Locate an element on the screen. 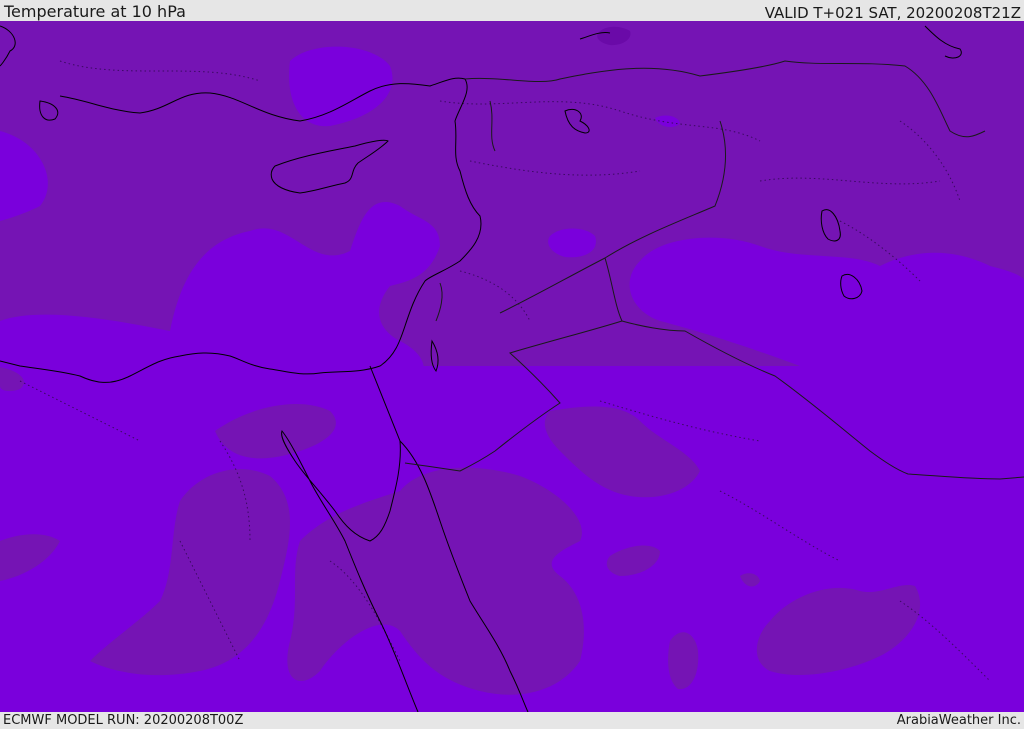 The width and height of the screenshot is (1024, 729). map-title: Temperature at 10 hPa is located at coordinates (95, 11).